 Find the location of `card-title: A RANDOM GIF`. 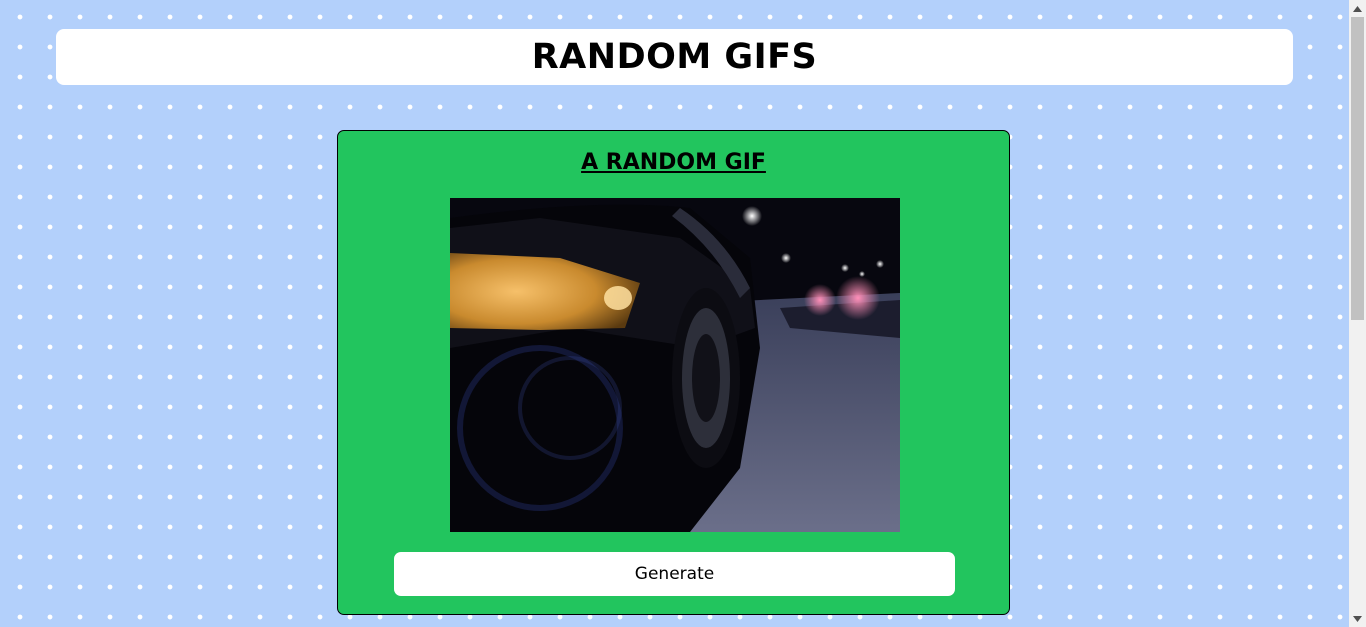

card-title: A RANDOM GIF is located at coordinates (673, 162).